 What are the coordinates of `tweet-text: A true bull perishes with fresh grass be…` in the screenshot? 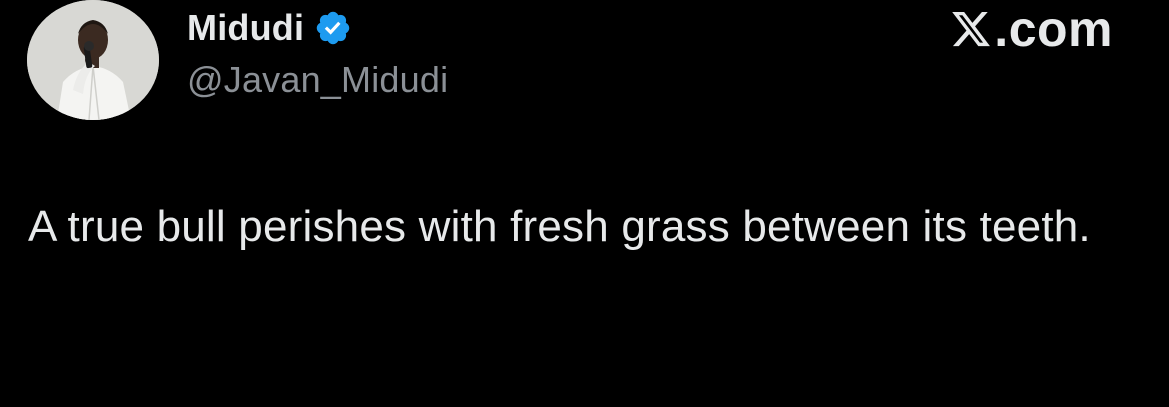 It's located at (559, 226).